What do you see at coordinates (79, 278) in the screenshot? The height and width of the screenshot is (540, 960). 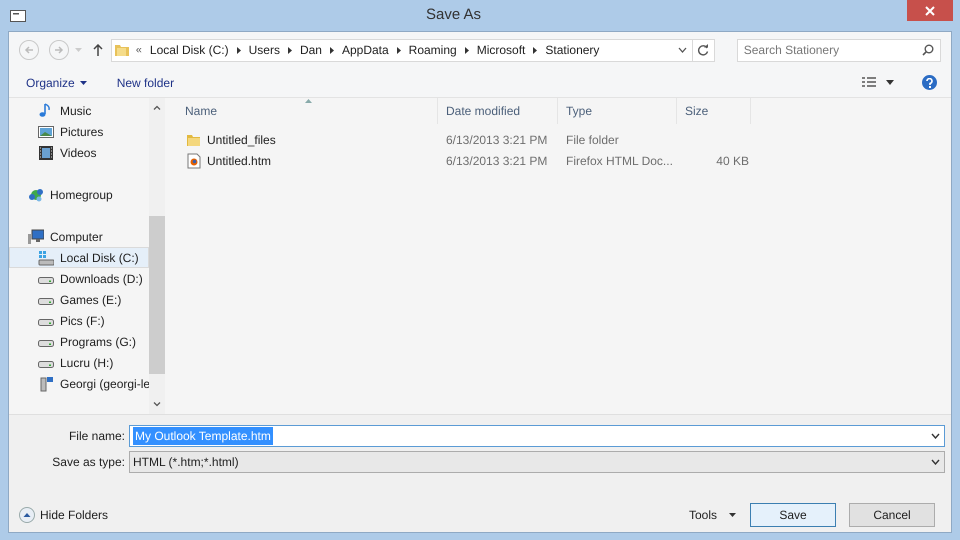 I see `sidebar-item: Downloads (D:)` at bounding box center [79, 278].